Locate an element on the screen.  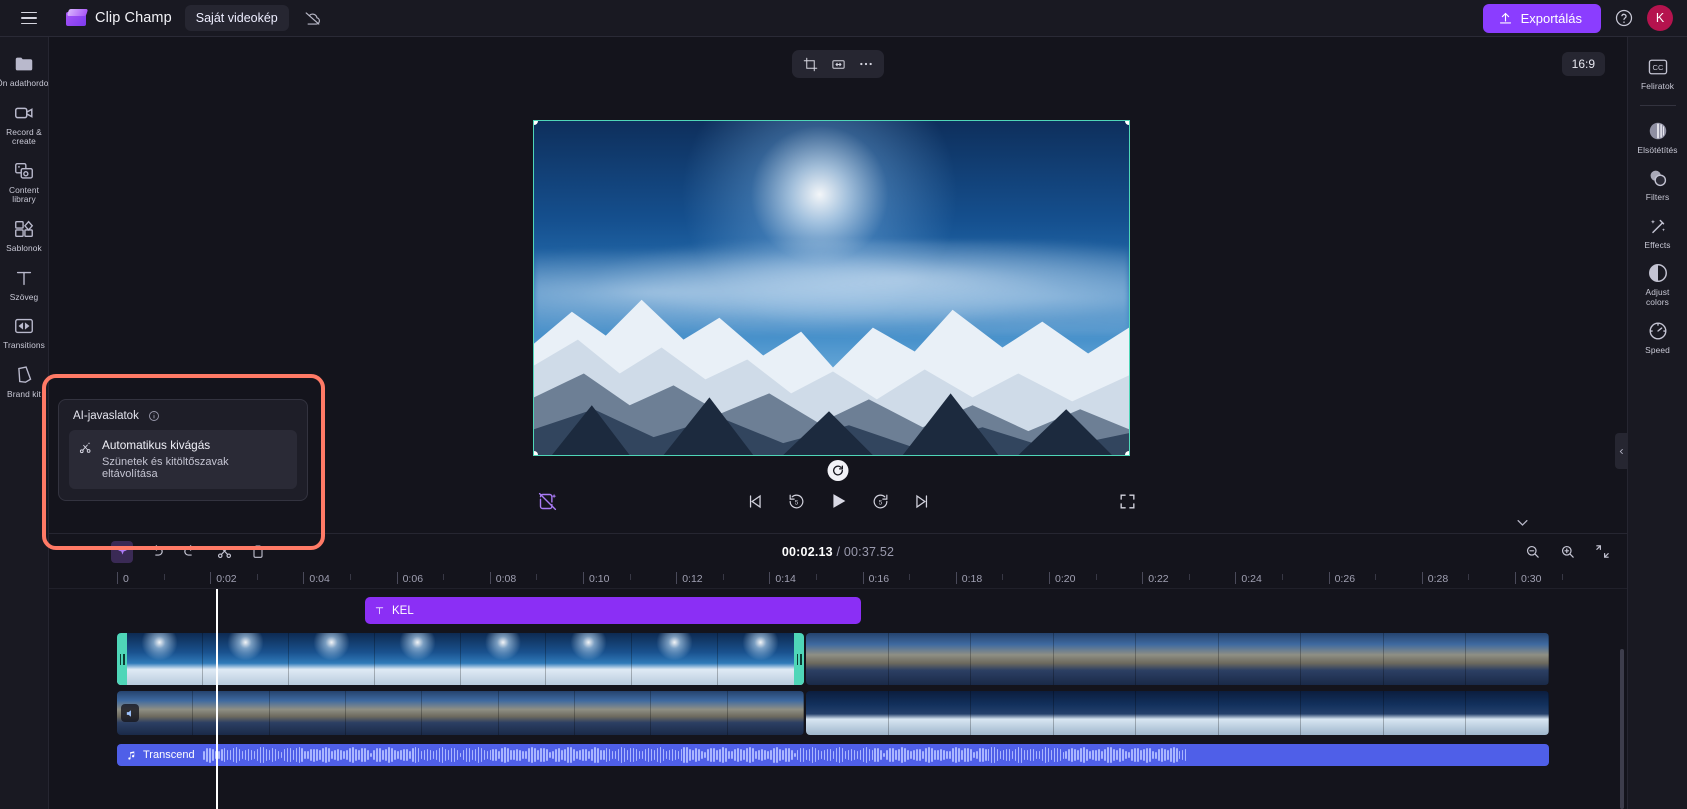
resize-handle-bottom-right is located at coordinates (1127, 453).